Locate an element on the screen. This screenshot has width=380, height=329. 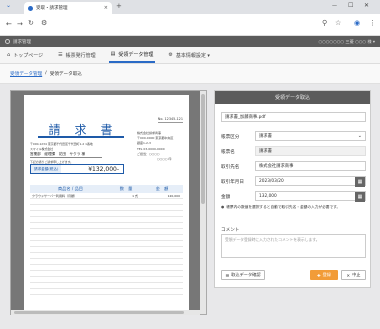
nav-label: 受領データ管理 is located at coordinates (136, 54).